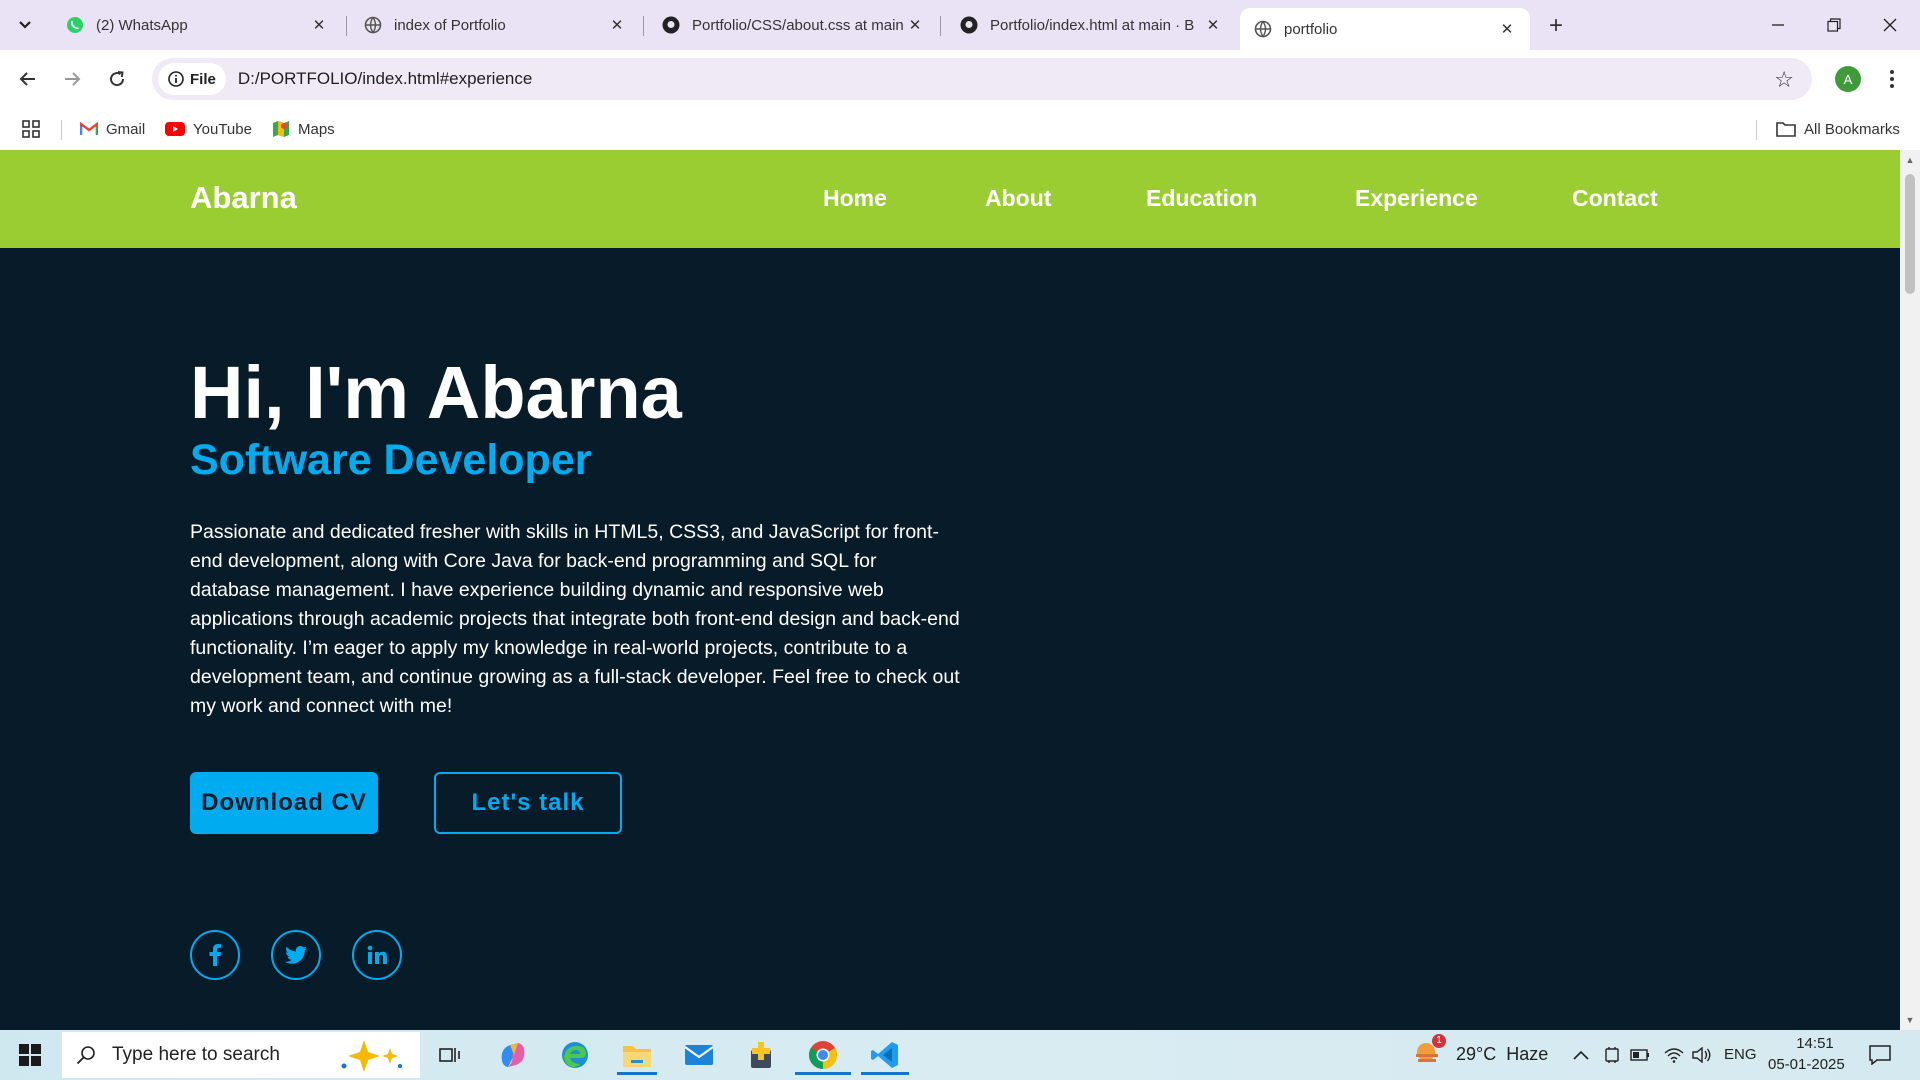 Image resolution: width=1920 pixels, height=1080 pixels. I want to click on tab-whatsapp: (2) WhatsApp ✕, so click(197, 25).